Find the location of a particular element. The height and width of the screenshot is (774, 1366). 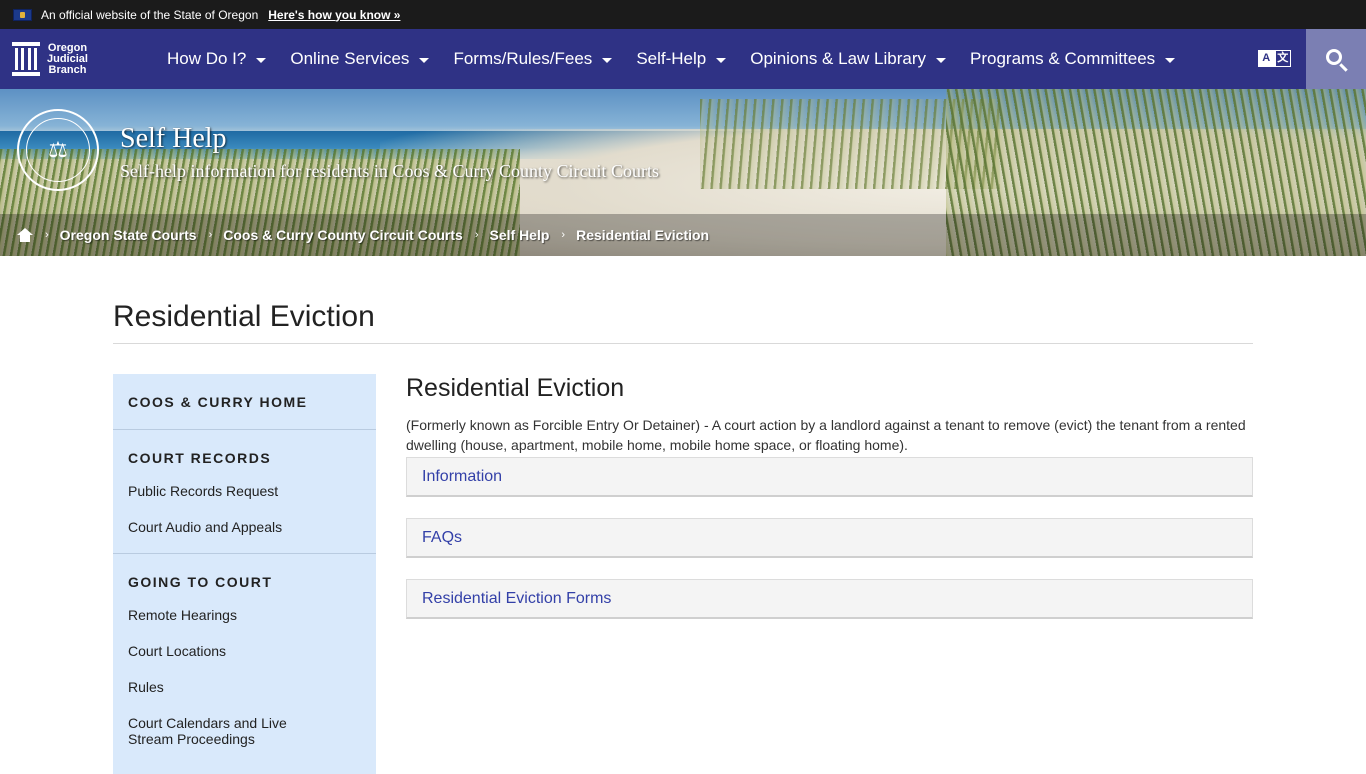

accordion-residential-eviction-forms: Residential Eviction Forms is located at coordinates (829, 599).